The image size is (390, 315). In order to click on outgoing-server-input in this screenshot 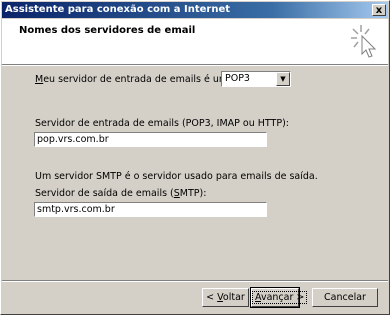, I will do `click(150, 209)`.